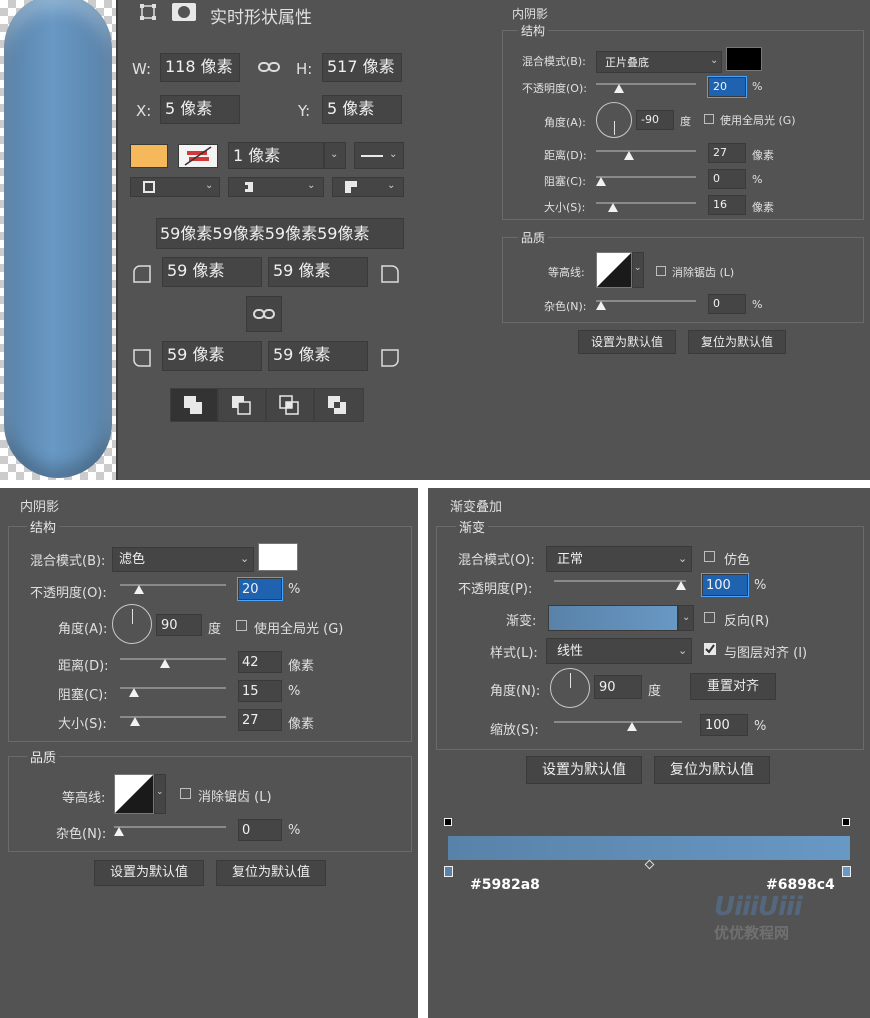 This screenshot has width=870, height=1018. Describe the element at coordinates (733, 686) in the screenshot. I see `reset-alignment-button: 重置对齐` at that location.